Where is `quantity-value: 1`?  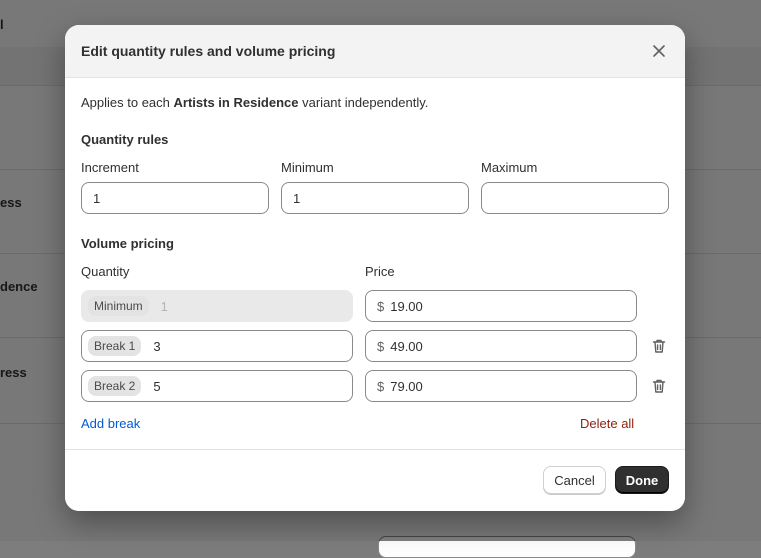
quantity-value: 1 is located at coordinates (164, 306).